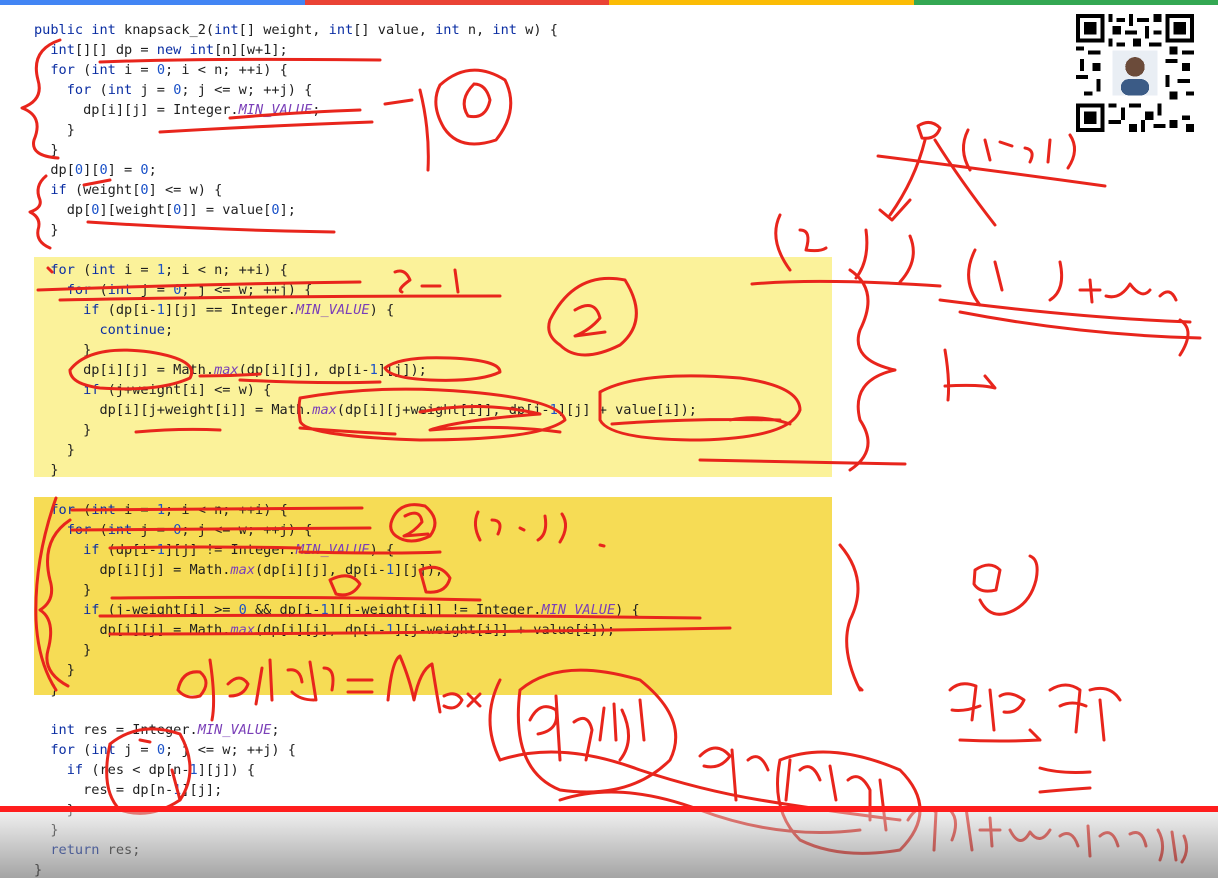  Describe the element at coordinates (230, 310) in the screenshot. I see `code-token: ][j] == Integer.` at that location.